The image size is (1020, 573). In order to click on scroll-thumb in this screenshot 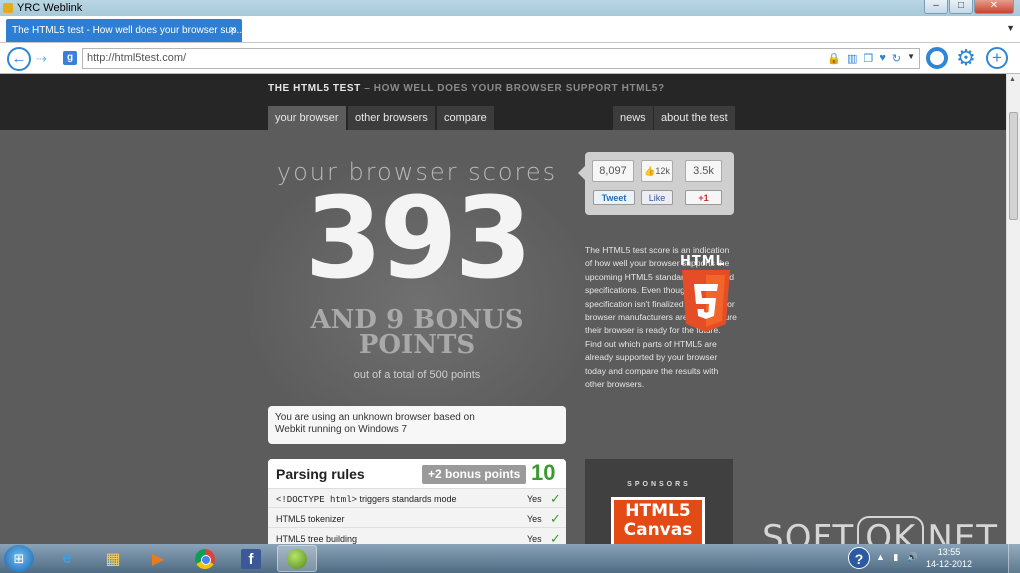, I will do `click(1013, 166)`.